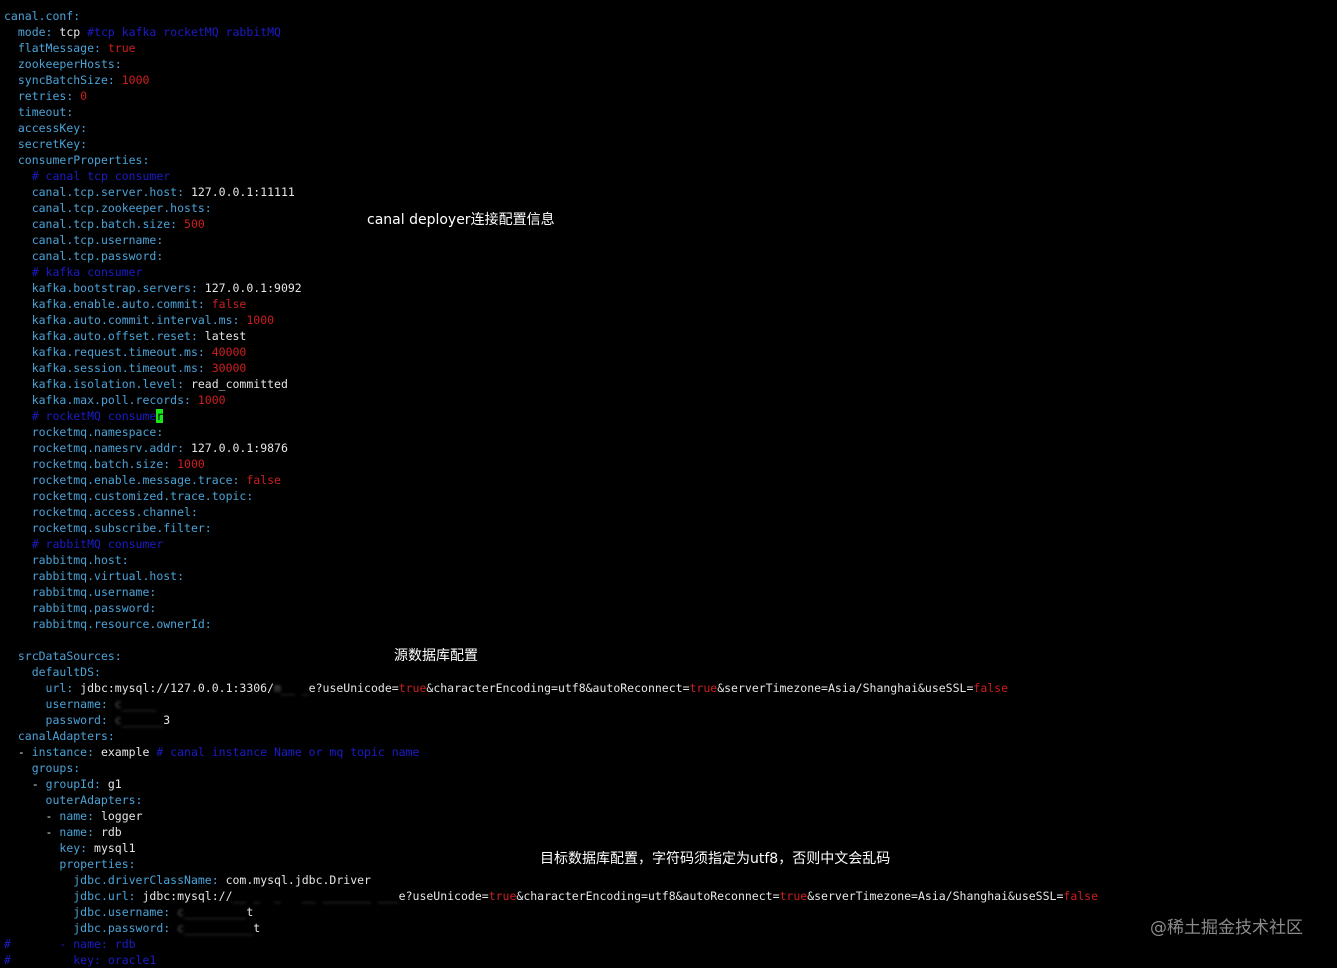 This screenshot has height=968, width=1337. Describe the element at coordinates (42, 16) in the screenshot. I see `yaml-key: canal.conf:` at that location.